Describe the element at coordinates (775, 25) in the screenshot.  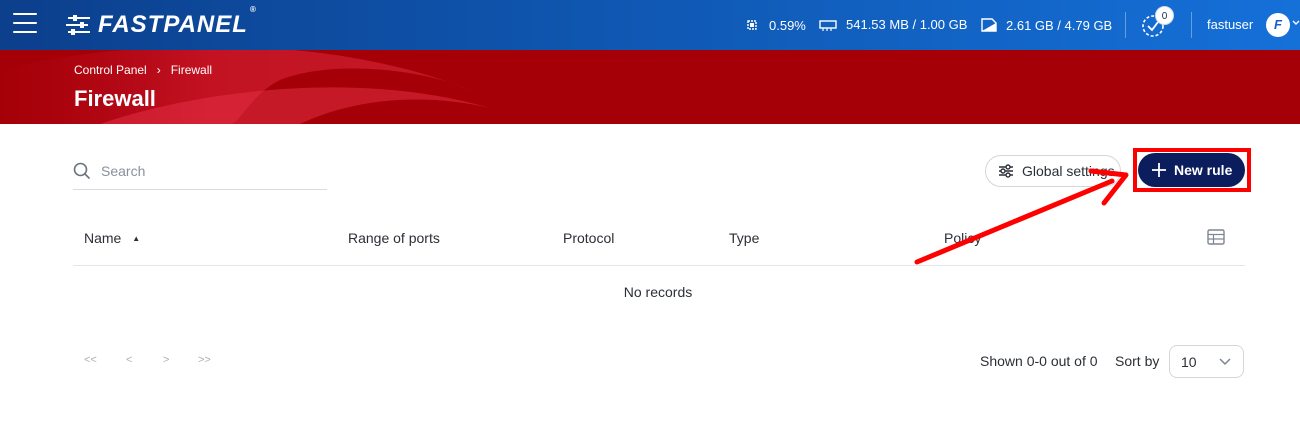
I see `cpu-usage: 0.59%` at that location.